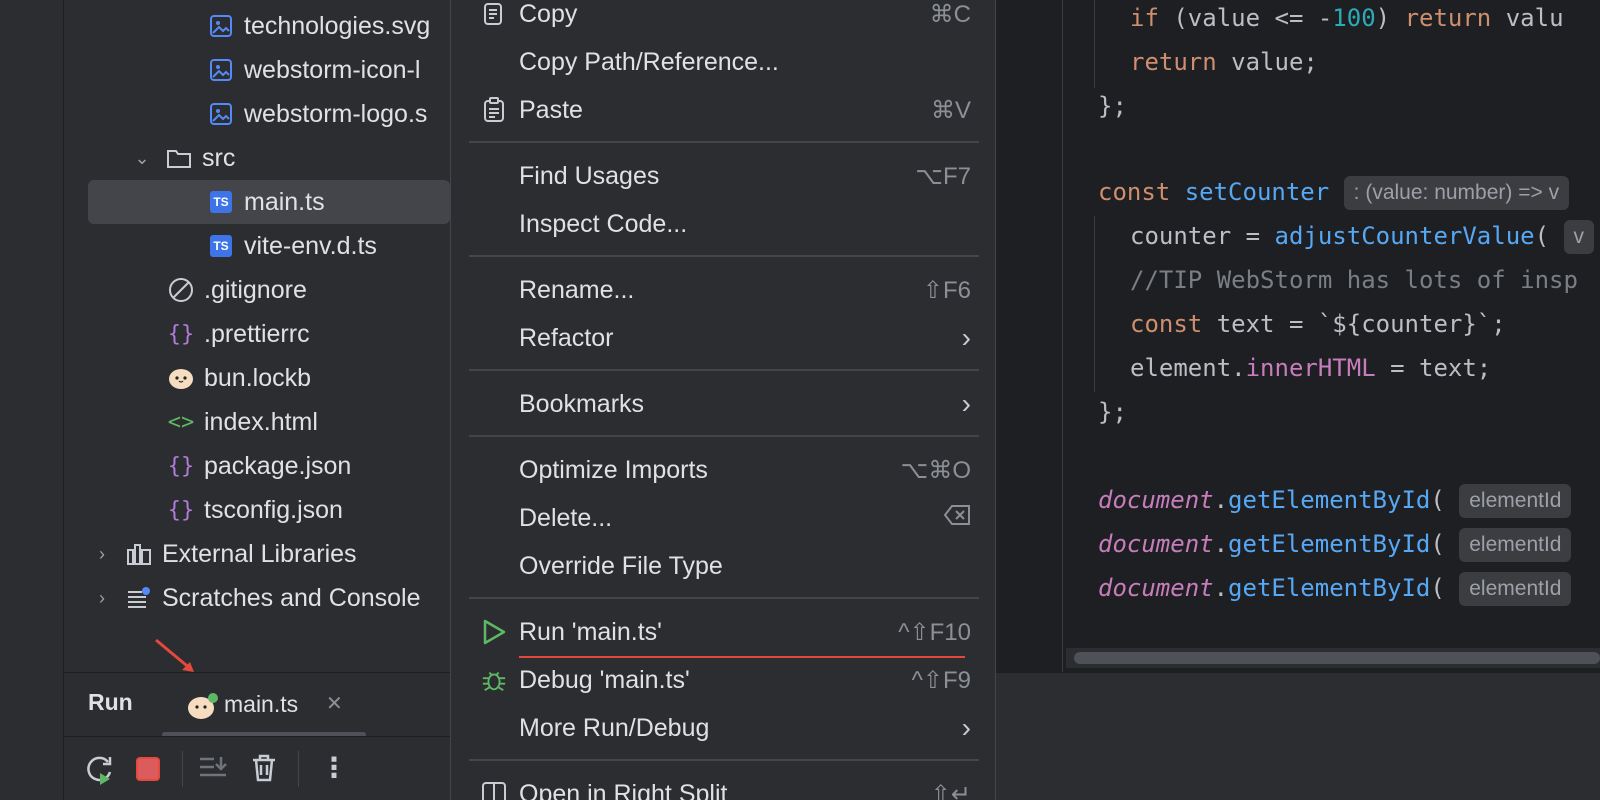 This screenshot has height=800, width=1600. I want to click on run-tab-label: main.ts, so click(261, 704).